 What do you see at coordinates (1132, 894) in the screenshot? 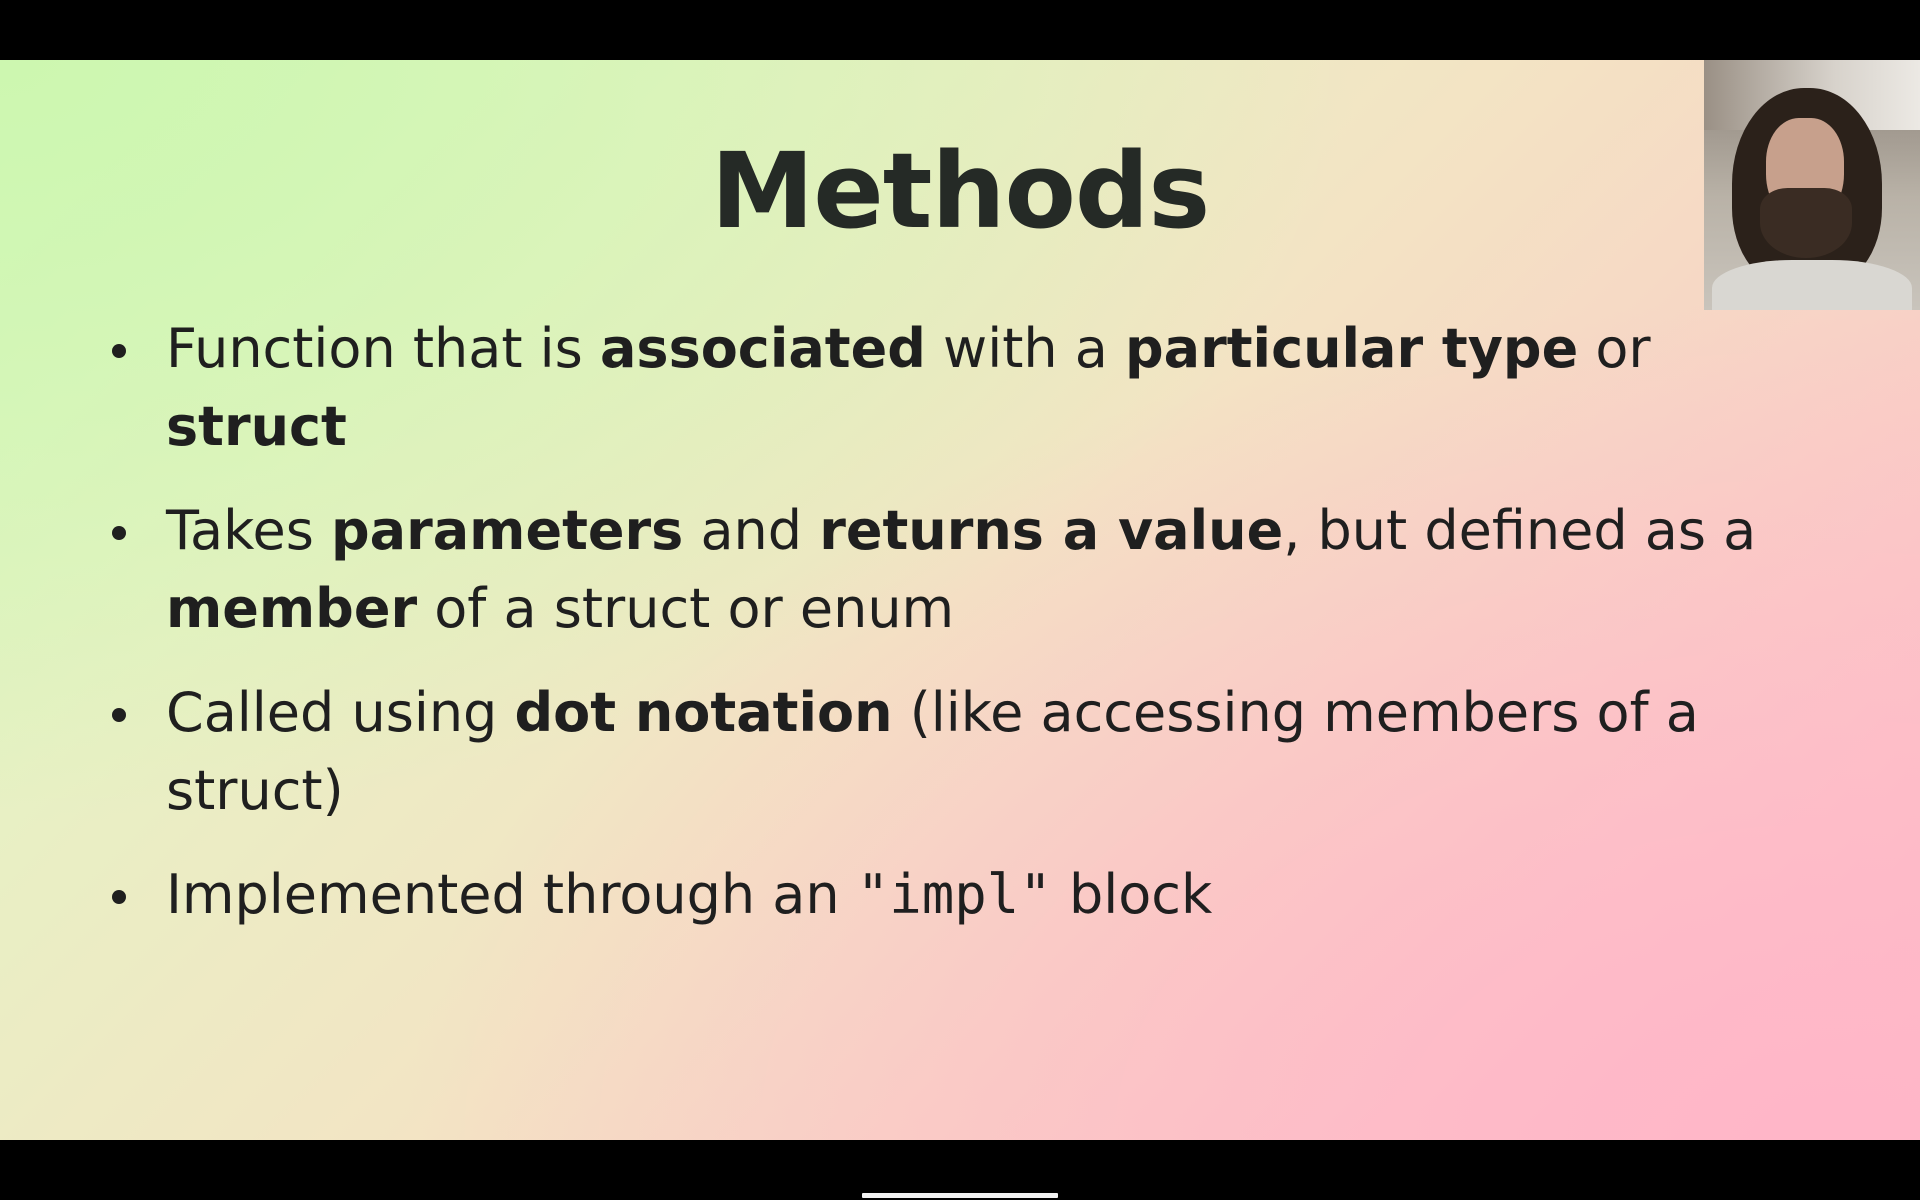
I see `bullet-text: block` at bounding box center [1132, 894].